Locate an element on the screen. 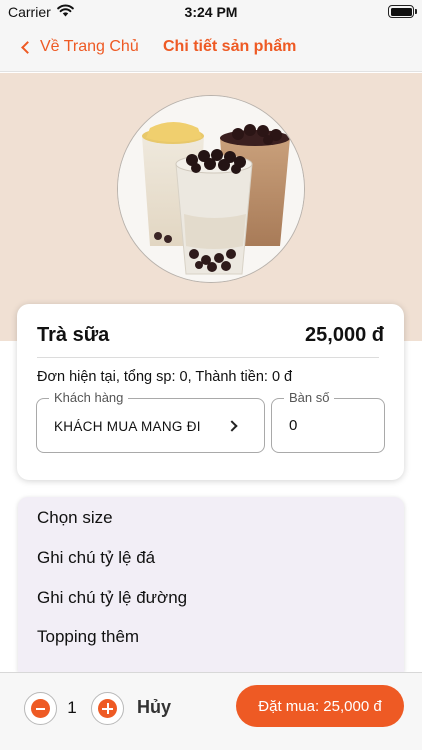 This screenshot has width=422, height=750. plus-icon is located at coordinates (107, 708).